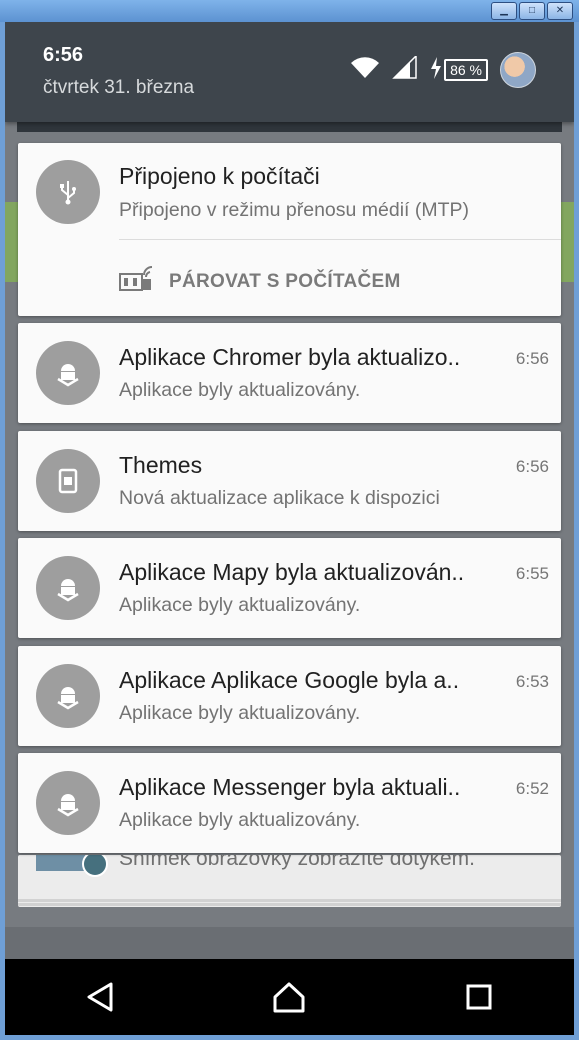 This screenshot has width=579, height=1040. What do you see at coordinates (68, 192) in the screenshot?
I see `usb-icon` at bounding box center [68, 192].